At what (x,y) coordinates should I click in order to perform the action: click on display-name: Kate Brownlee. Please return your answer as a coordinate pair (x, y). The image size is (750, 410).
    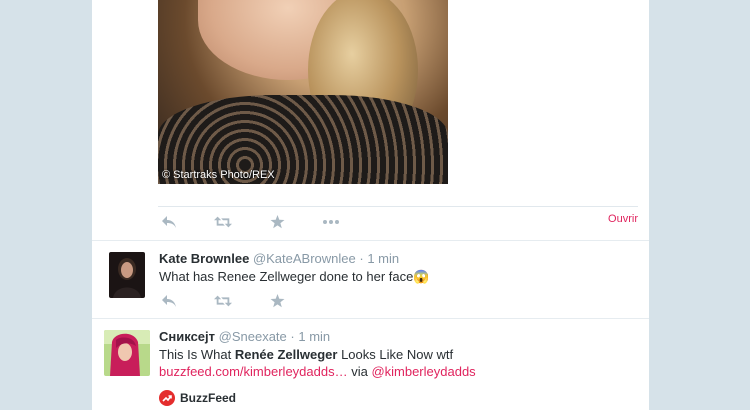
    Looking at the image, I should click on (204, 258).